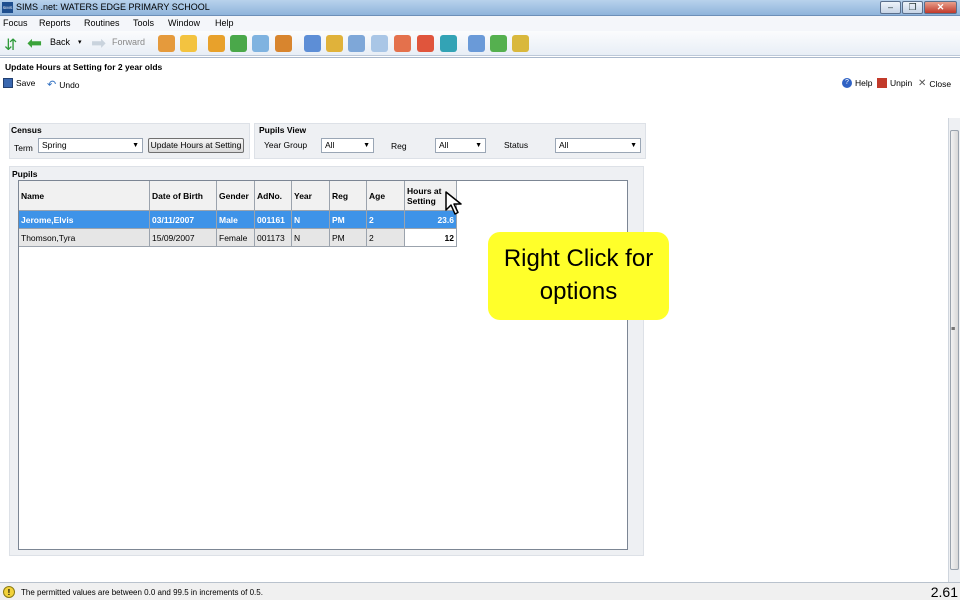  I want to click on folder-icon, so click(520, 43).